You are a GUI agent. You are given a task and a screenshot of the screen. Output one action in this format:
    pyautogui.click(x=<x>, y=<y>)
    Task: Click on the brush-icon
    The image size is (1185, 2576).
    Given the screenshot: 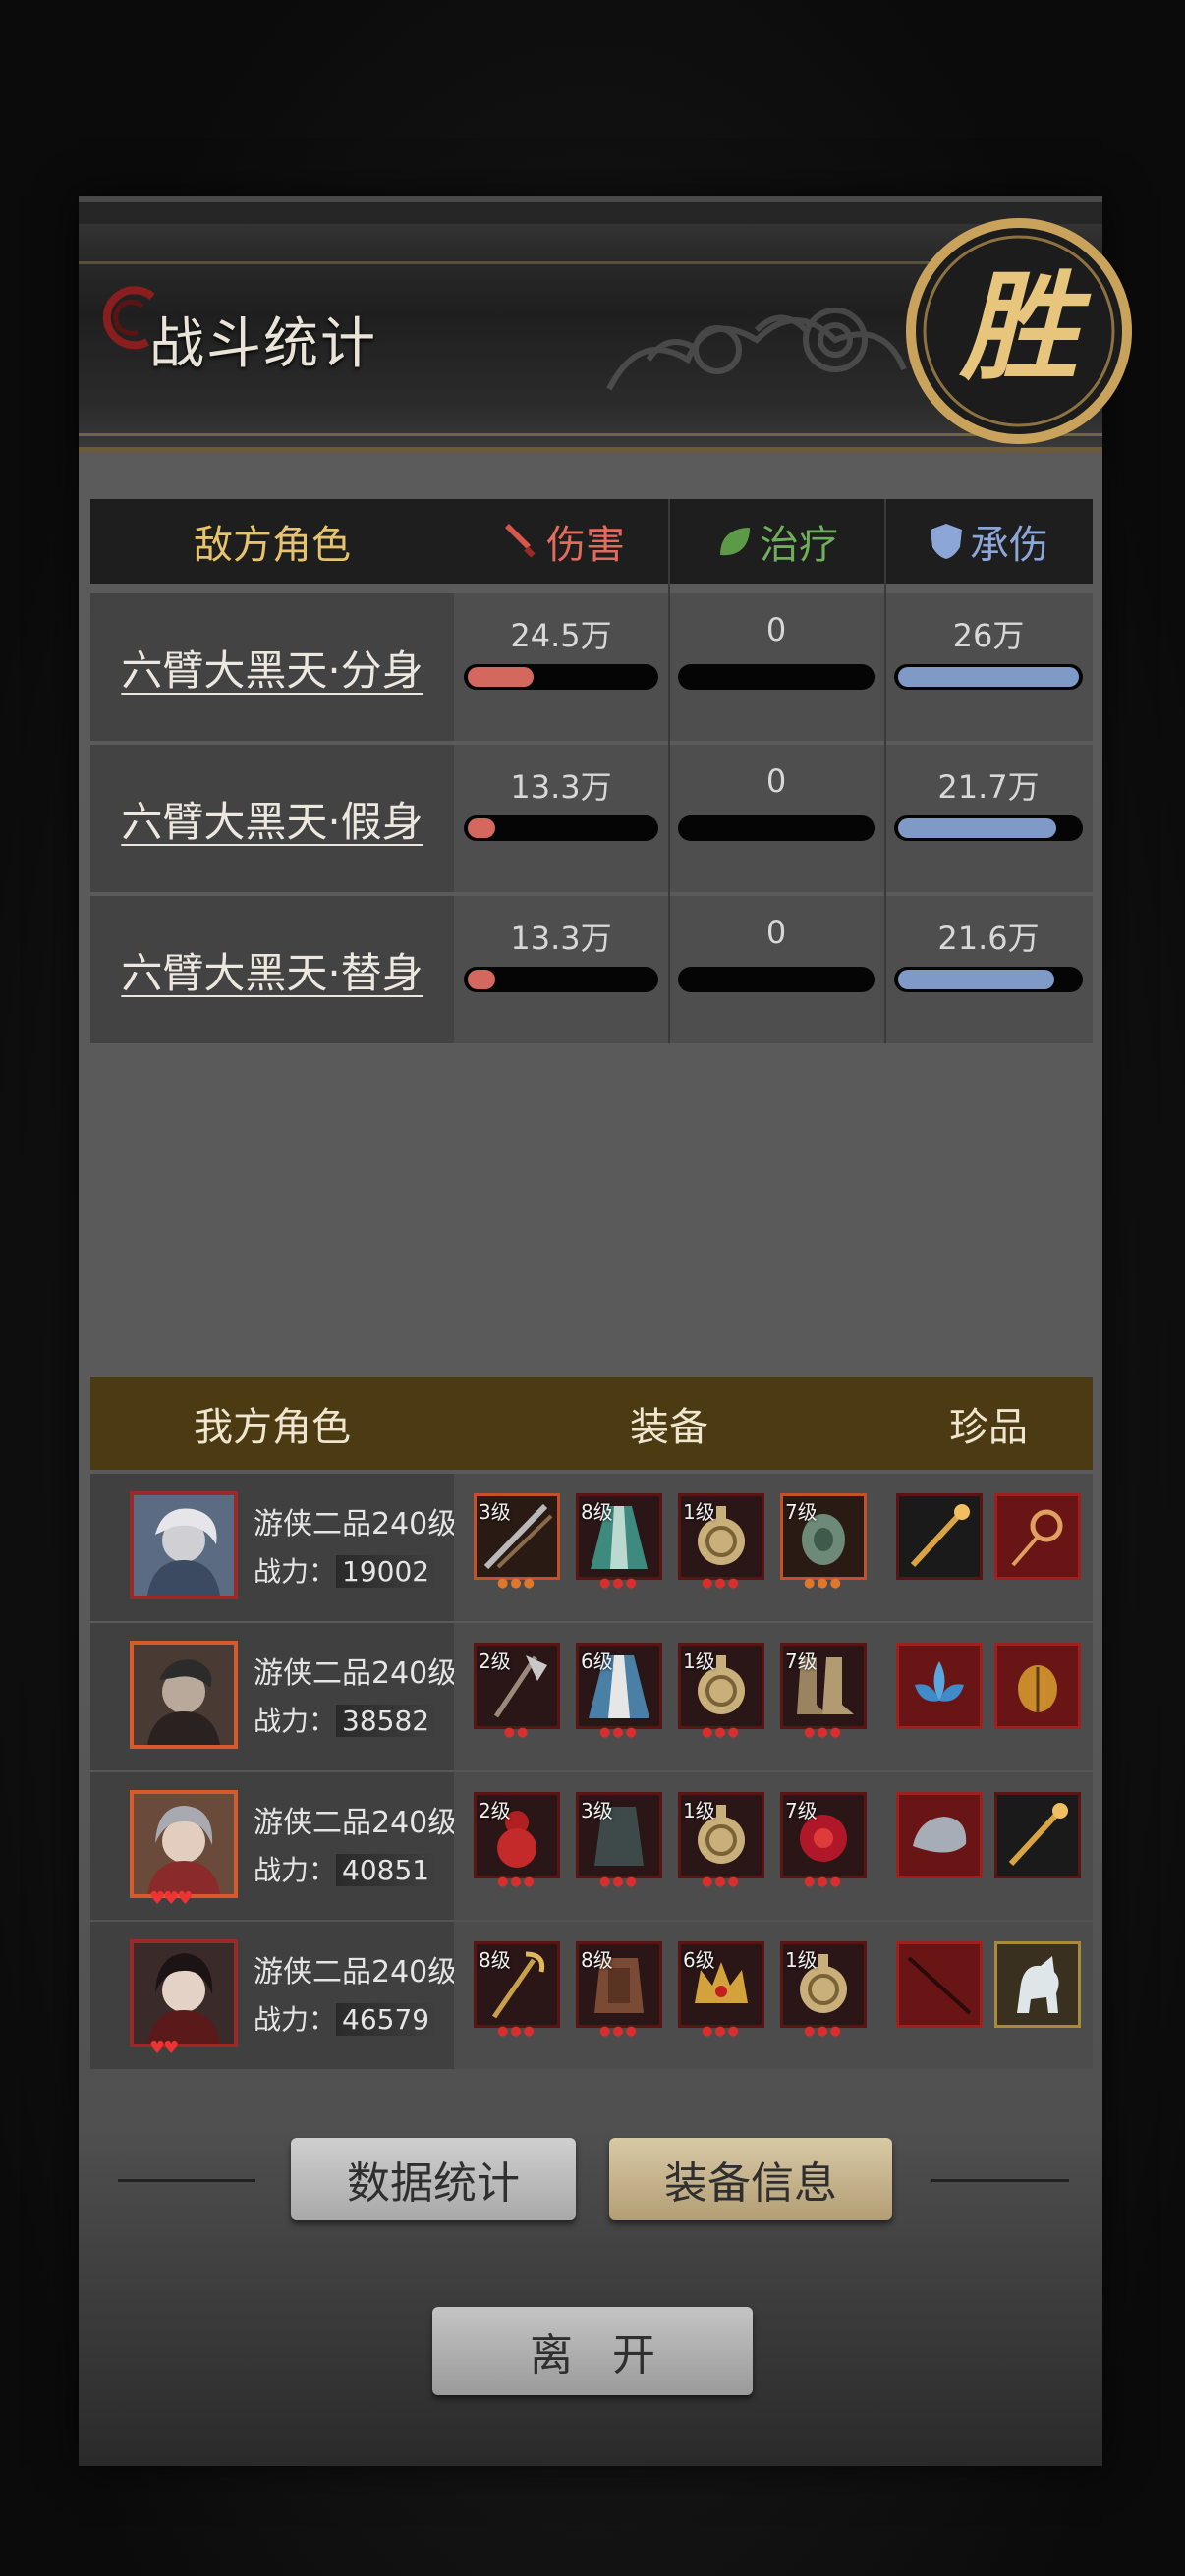 What is the action you would take?
    pyautogui.click(x=940, y=1536)
    